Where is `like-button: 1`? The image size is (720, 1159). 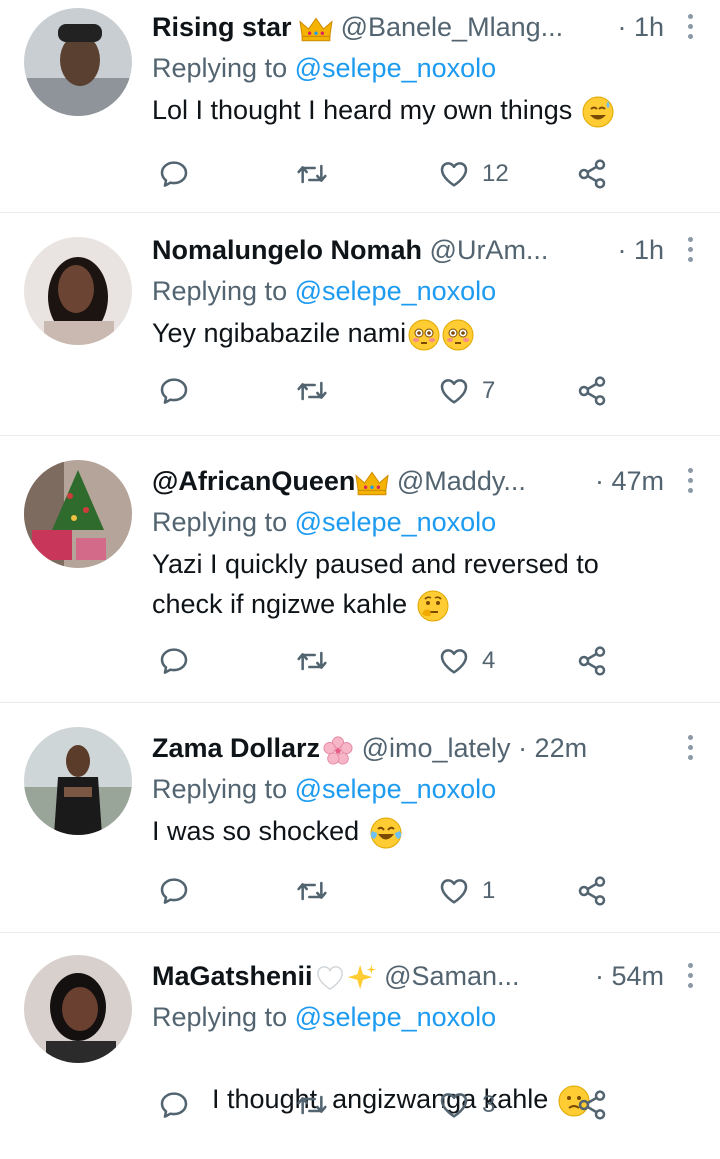 like-button: 1 is located at coordinates (466, 891).